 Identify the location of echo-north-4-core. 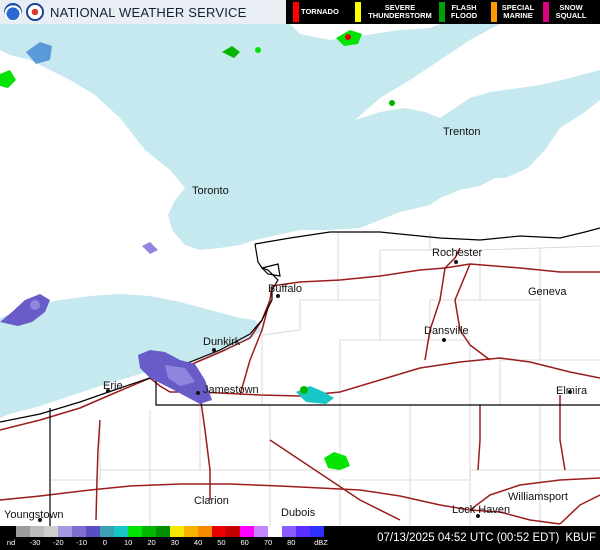
(348, 37).